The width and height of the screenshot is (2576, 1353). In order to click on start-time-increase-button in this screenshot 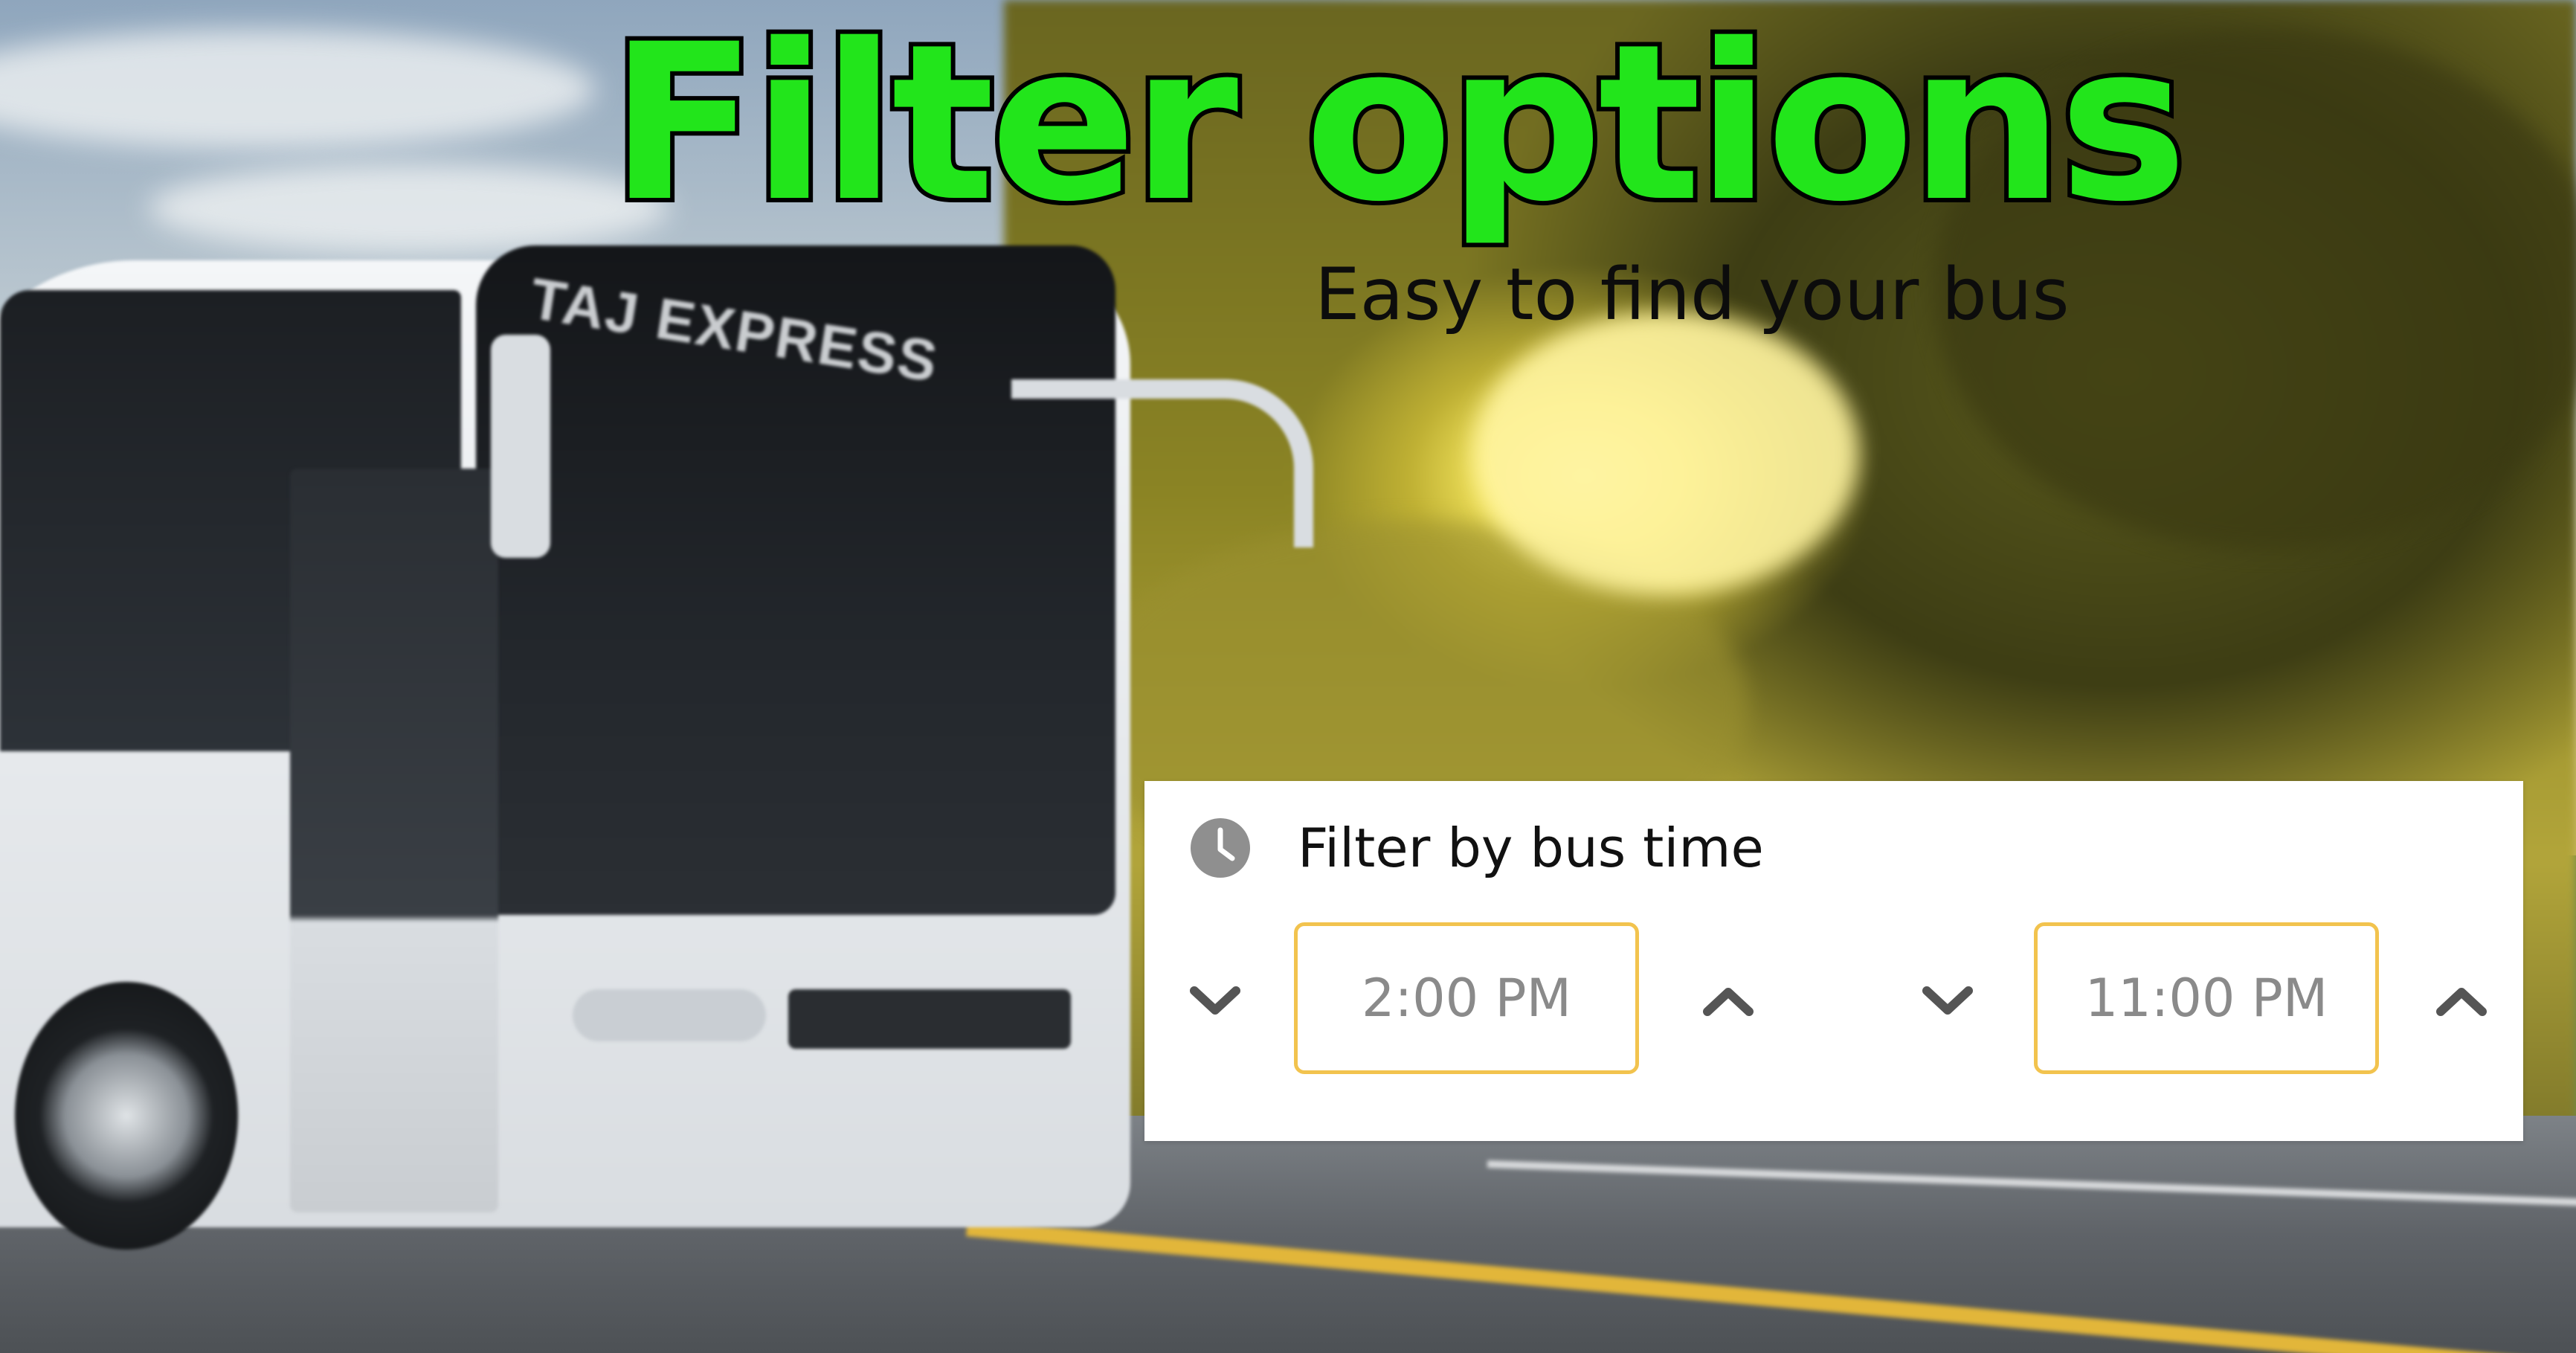, I will do `click(1728, 1001)`.